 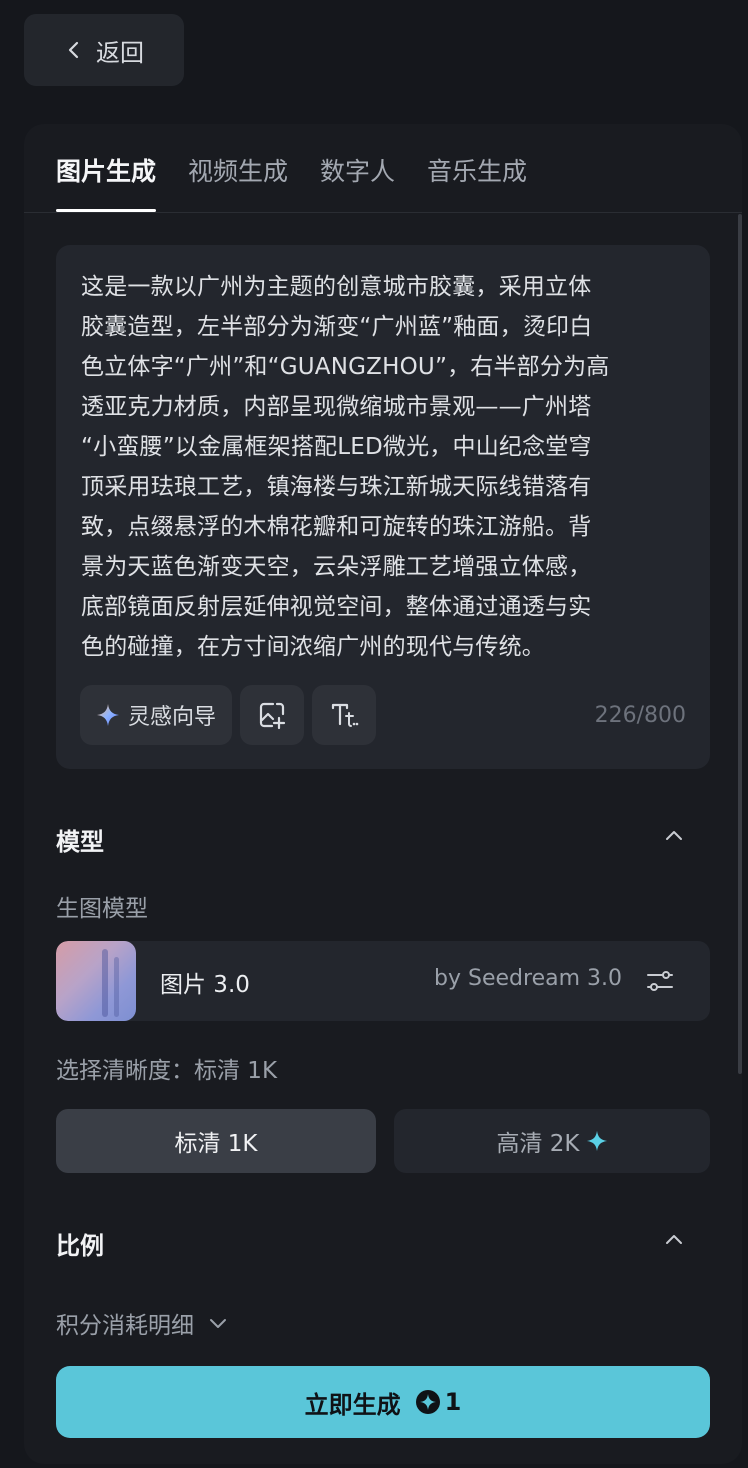 I want to click on credits-detail-toggle: 积分消耗明细, so click(x=142, y=1323).